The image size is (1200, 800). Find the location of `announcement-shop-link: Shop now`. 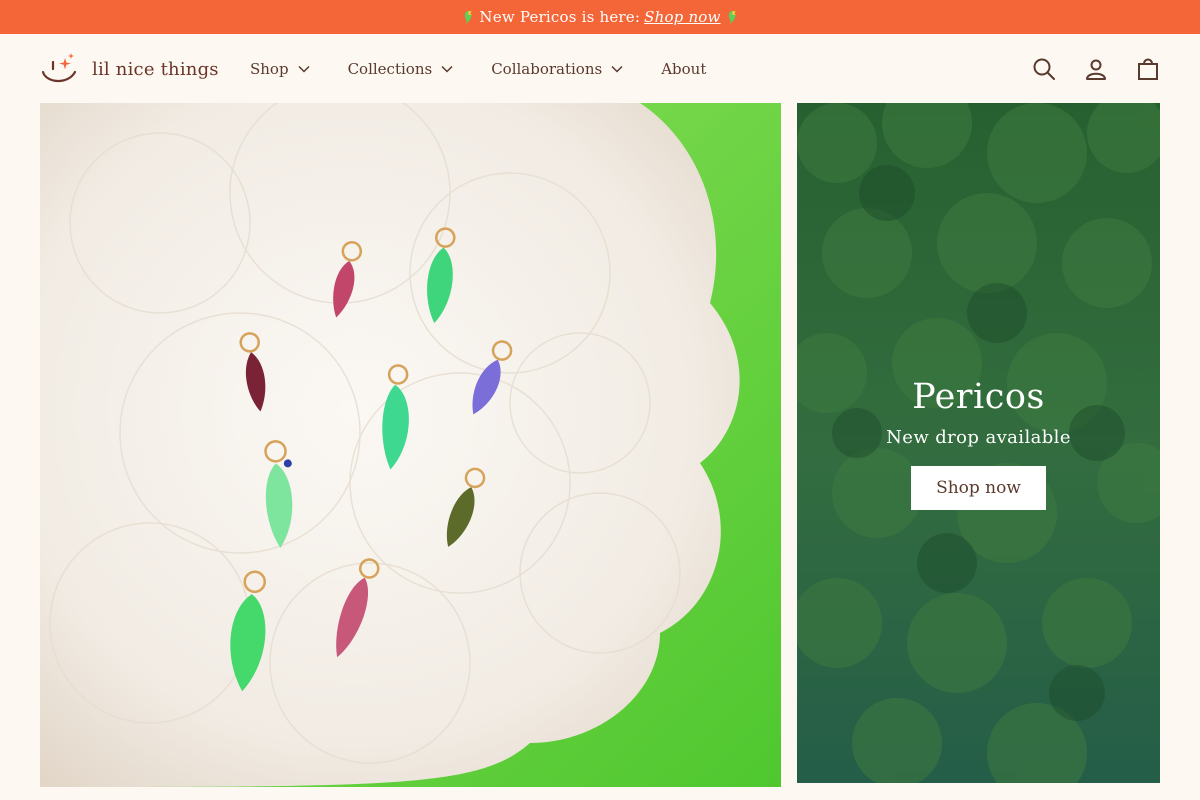

announcement-shop-link: Shop now is located at coordinates (682, 17).